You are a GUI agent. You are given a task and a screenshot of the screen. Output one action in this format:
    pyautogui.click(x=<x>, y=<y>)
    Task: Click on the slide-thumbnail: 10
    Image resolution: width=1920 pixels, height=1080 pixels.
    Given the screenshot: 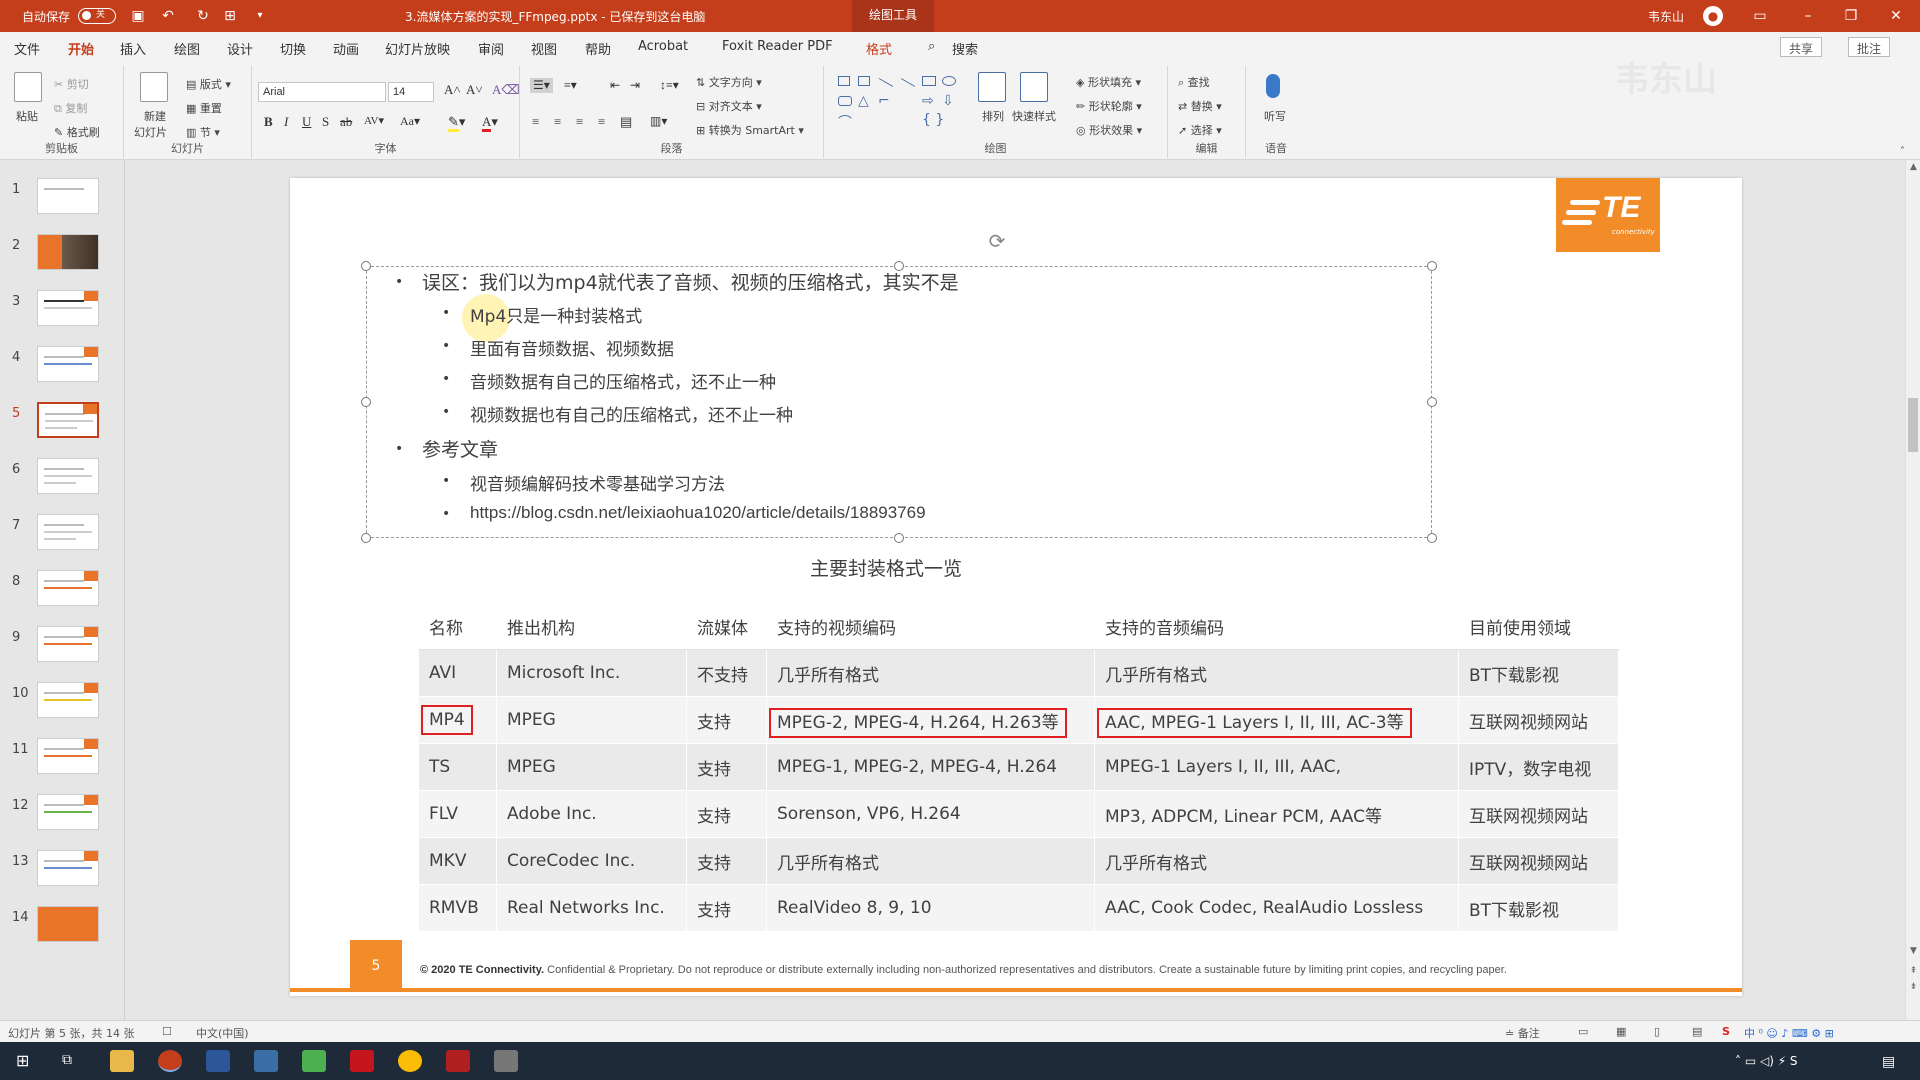 What is the action you would take?
    pyautogui.click(x=62, y=708)
    